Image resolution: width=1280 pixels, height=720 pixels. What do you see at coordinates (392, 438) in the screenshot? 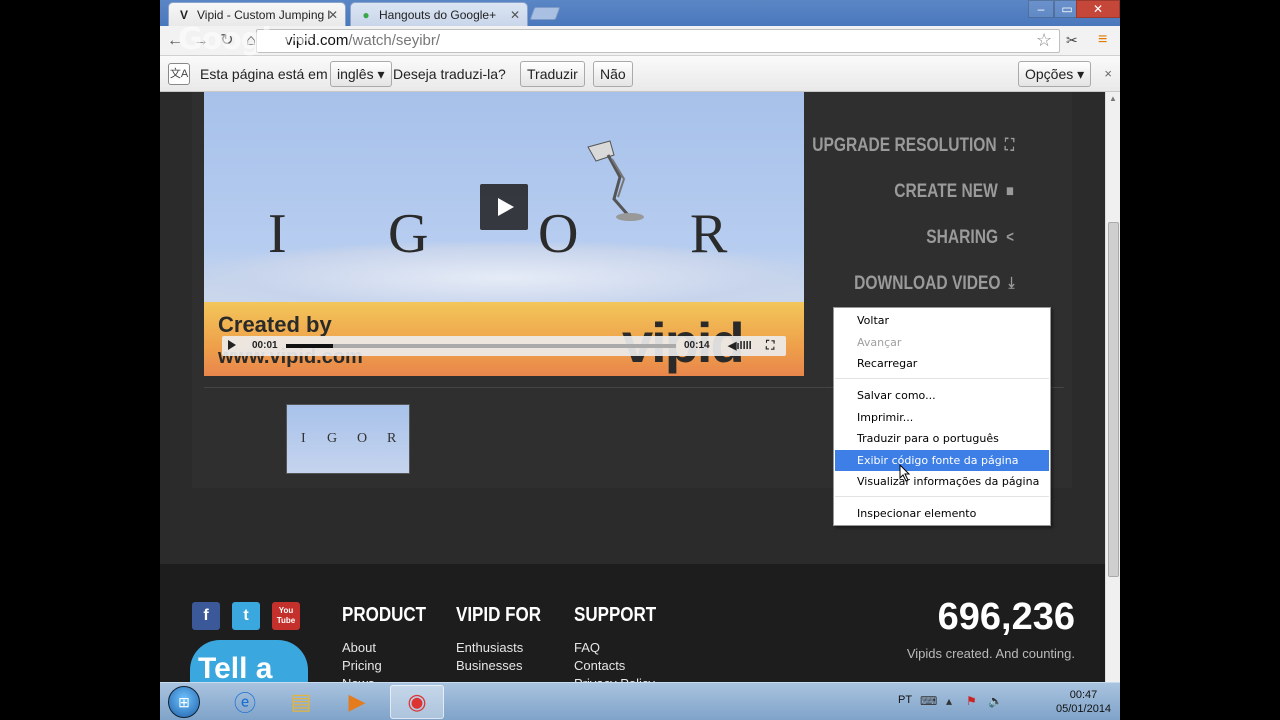
I see `thumb-letter: R` at bounding box center [392, 438].